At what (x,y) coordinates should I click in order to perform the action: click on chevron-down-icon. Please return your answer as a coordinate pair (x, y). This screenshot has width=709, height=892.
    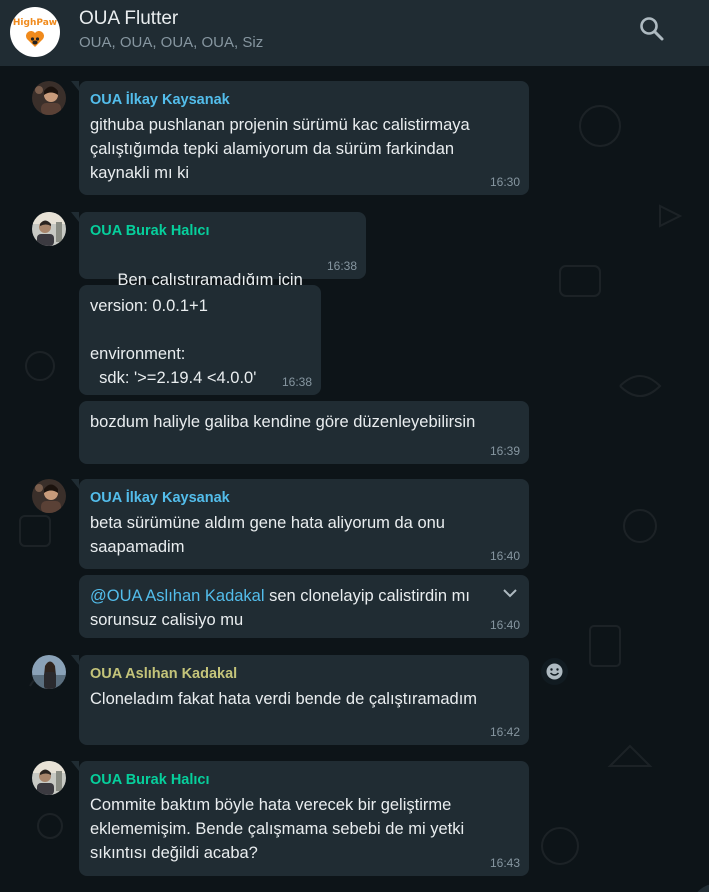
    Looking at the image, I should click on (510, 593).